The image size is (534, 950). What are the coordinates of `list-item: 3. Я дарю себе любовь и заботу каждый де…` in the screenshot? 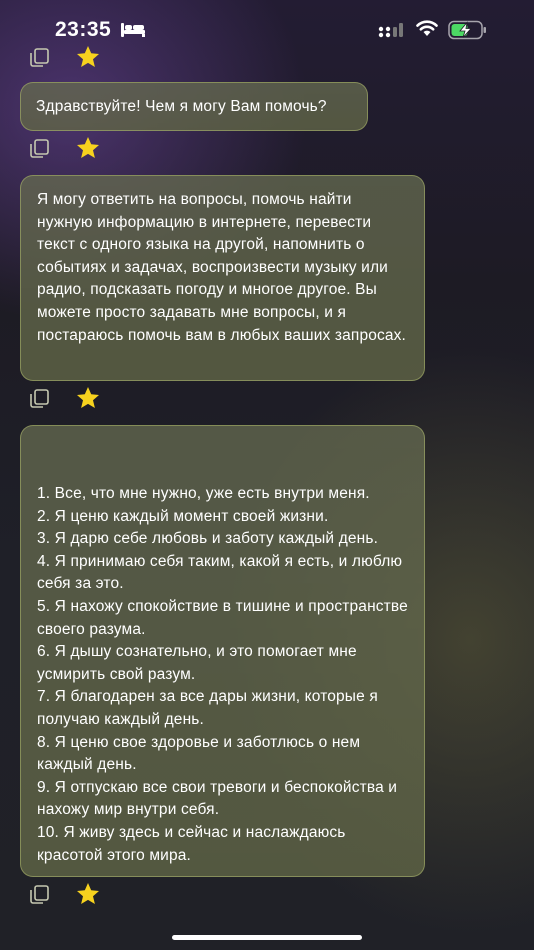 It's located at (208, 539).